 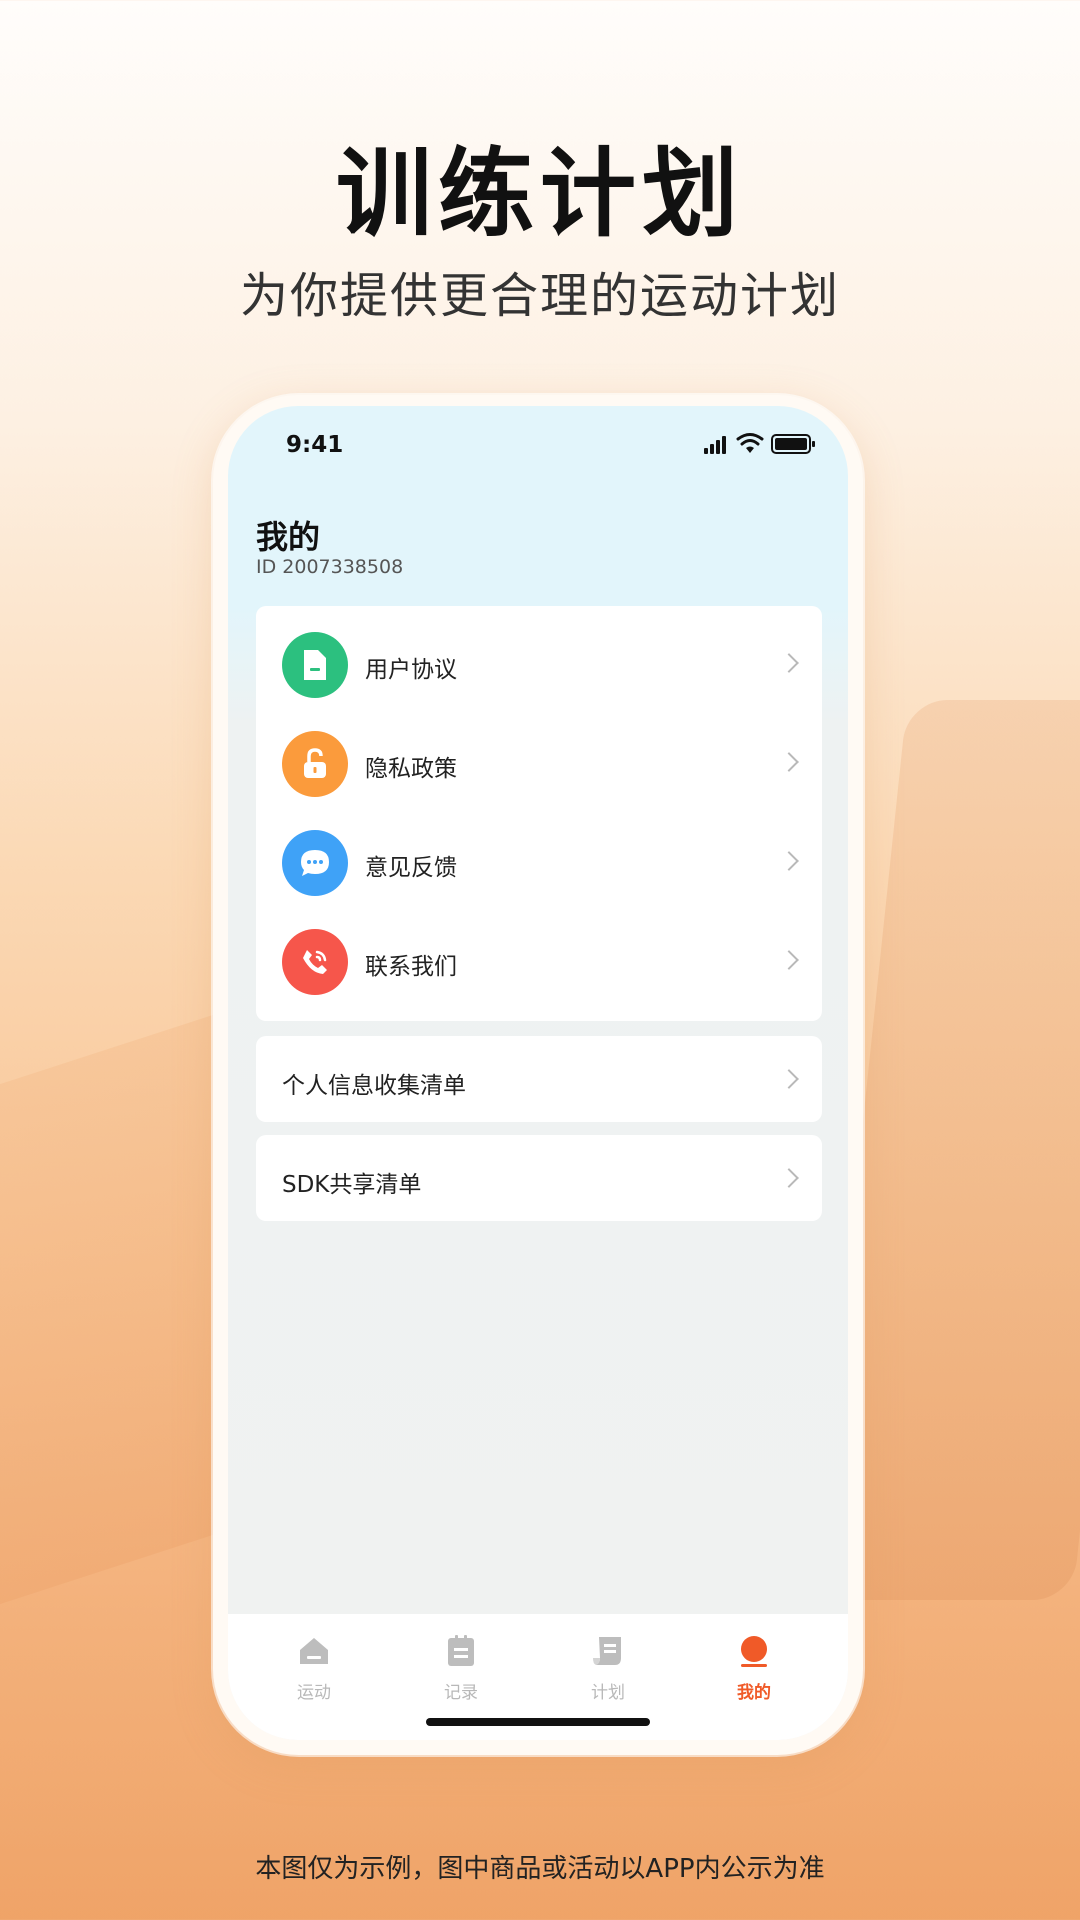 I want to click on tab-label: 运动, so click(x=314, y=1693).